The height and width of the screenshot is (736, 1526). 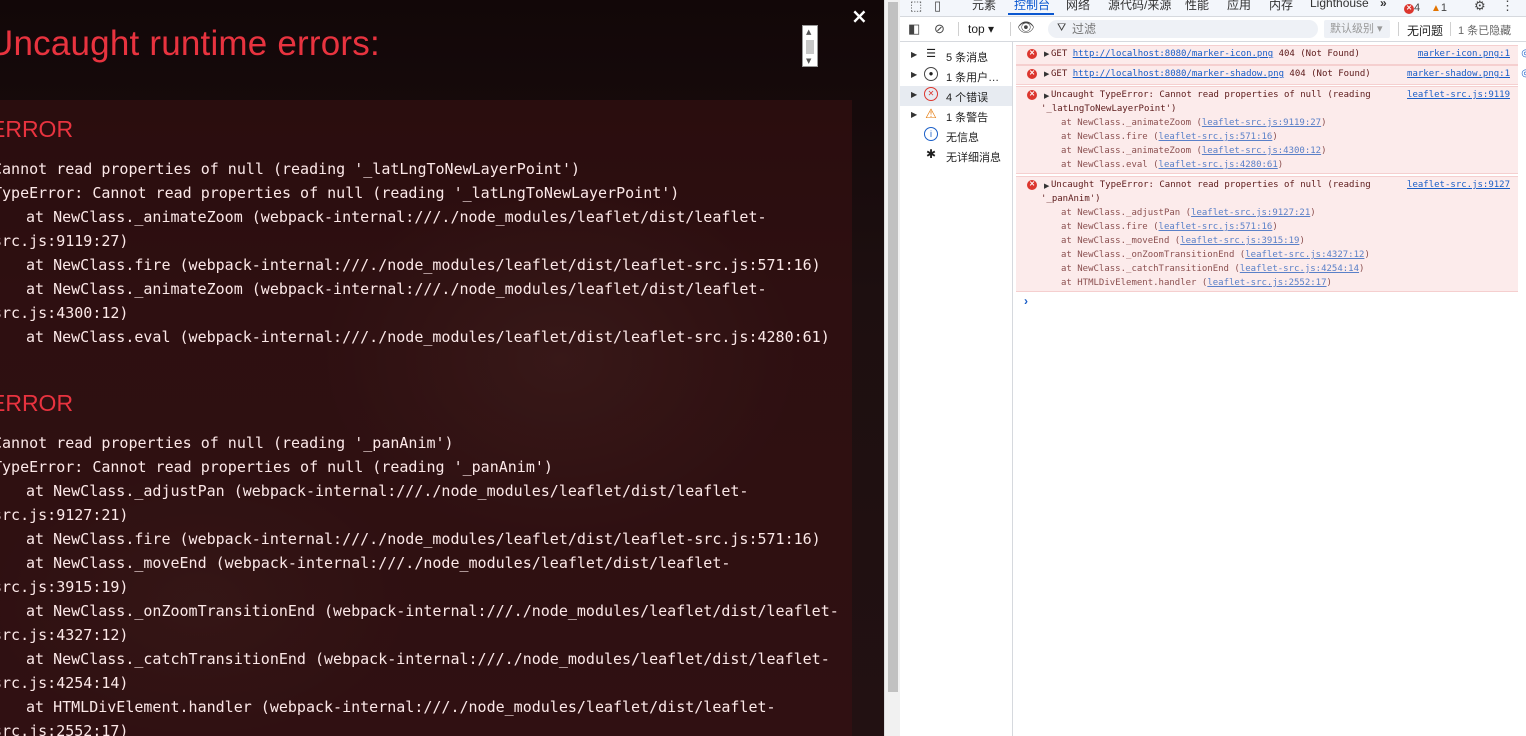 I want to click on stack-frame-link: leaflet-src.js:2552:17, so click(x=1266, y=283).